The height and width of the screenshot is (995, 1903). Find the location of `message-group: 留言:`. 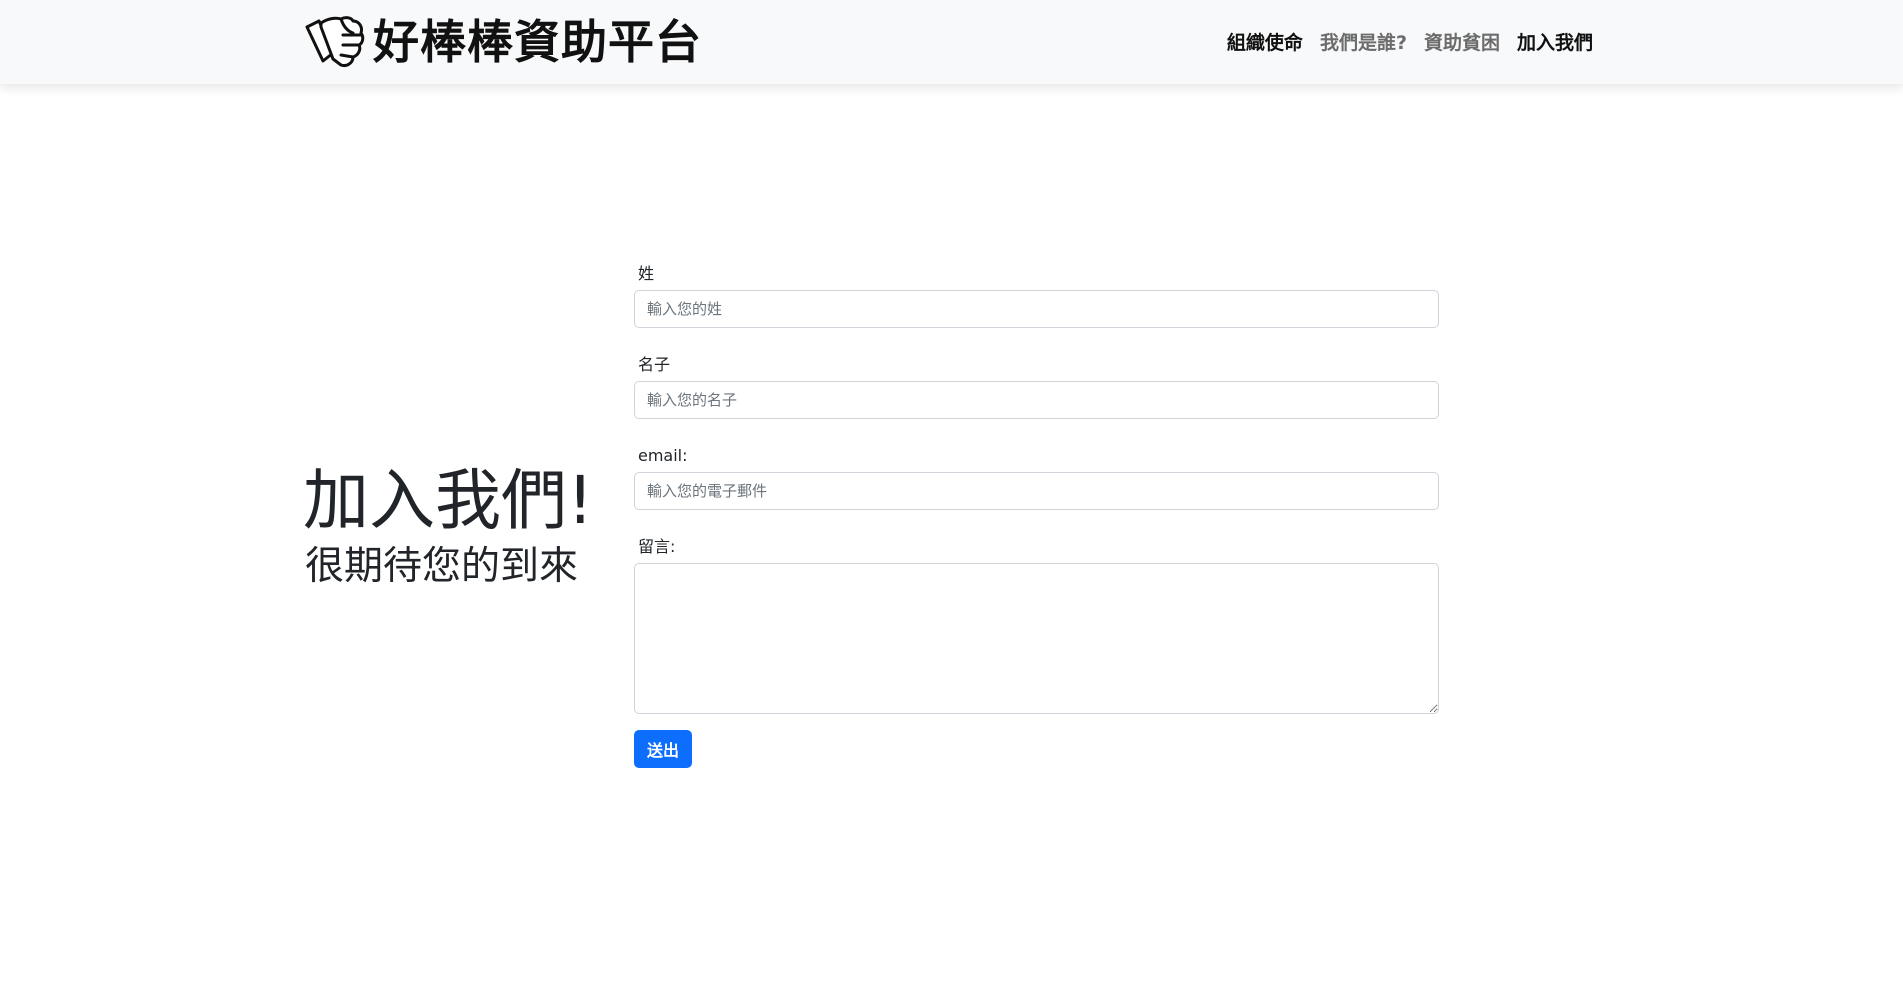

message-group: 留言: is located at coordinates (1036, 624).